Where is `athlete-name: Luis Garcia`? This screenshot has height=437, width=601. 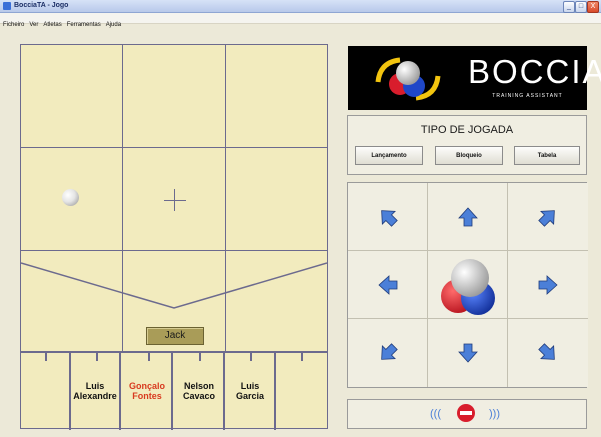
athlete-name: Luis Garcia is located at coordinates (250, 391).